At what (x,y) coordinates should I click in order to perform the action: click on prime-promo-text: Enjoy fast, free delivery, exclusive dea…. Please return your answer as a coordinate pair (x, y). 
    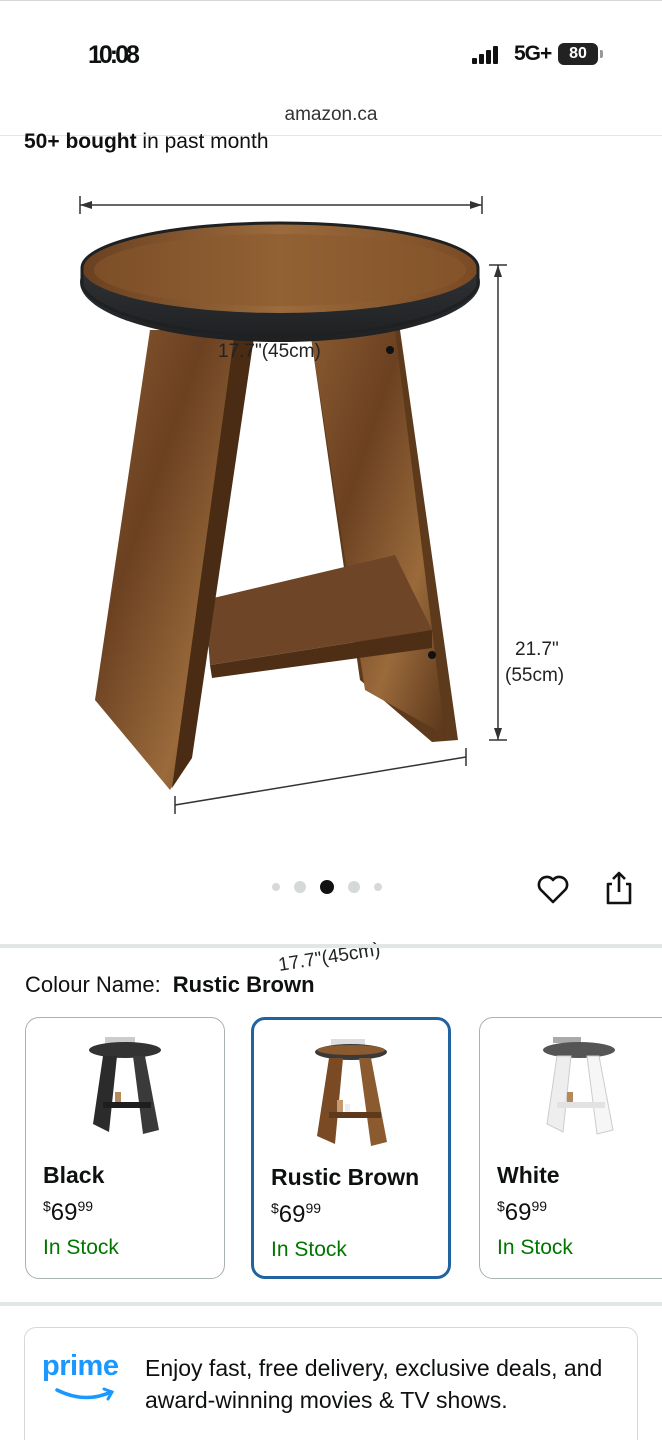
    Looking at the image, I should click on (374, 1384).